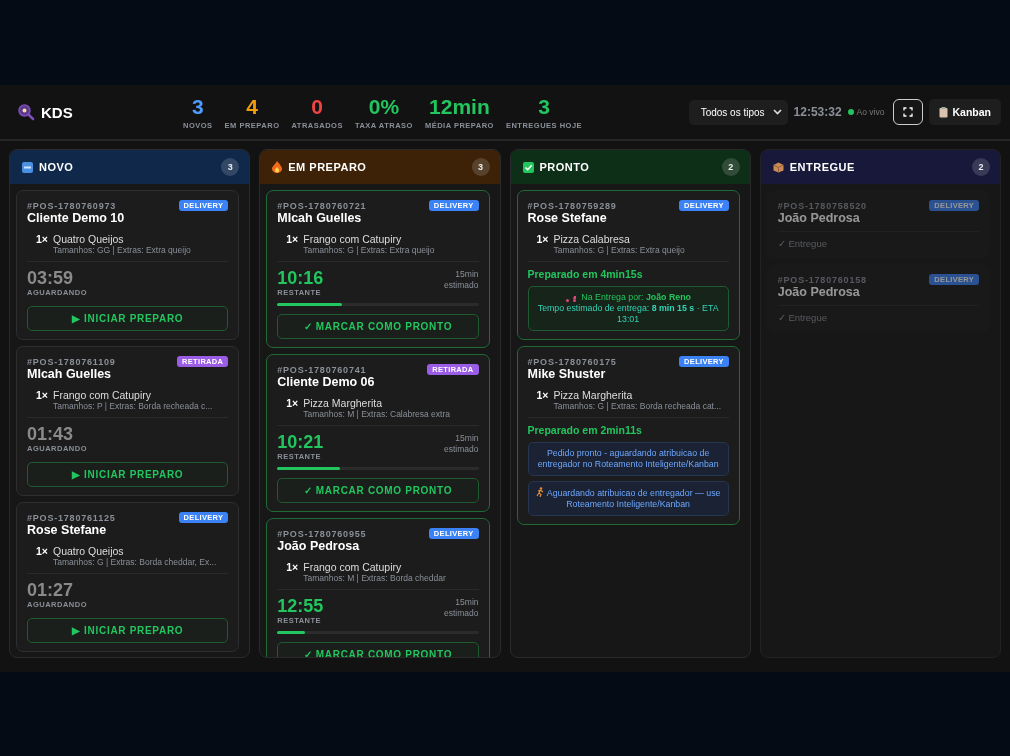 The height and width of the screenshot is (756, 1010). What do you see at coordinates (539, 492) in the screenshot?
I see `runner-icon` at bounding box center [539, 492].